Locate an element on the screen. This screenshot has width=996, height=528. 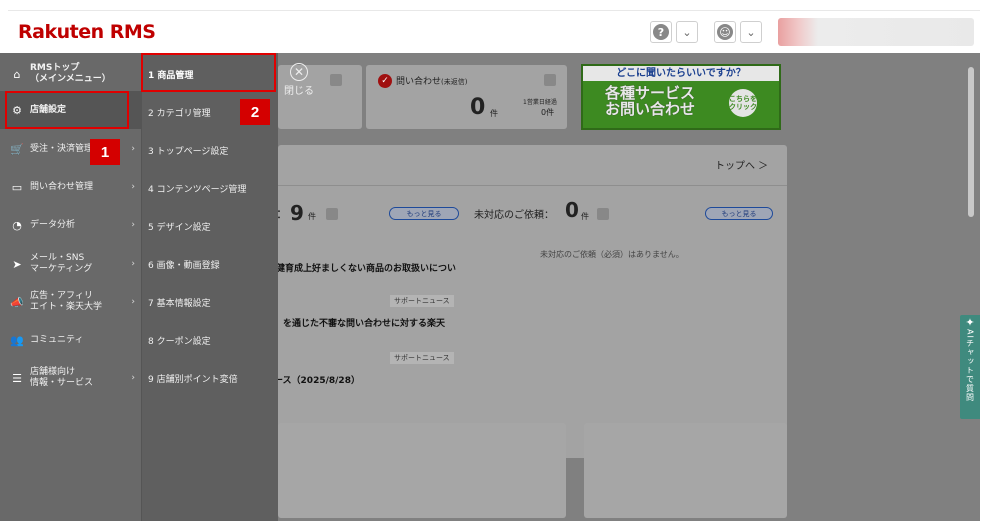
sidebar-item-label: 広告・アフィリ エイト・楽天大学 is located at coordinates (66, 301).